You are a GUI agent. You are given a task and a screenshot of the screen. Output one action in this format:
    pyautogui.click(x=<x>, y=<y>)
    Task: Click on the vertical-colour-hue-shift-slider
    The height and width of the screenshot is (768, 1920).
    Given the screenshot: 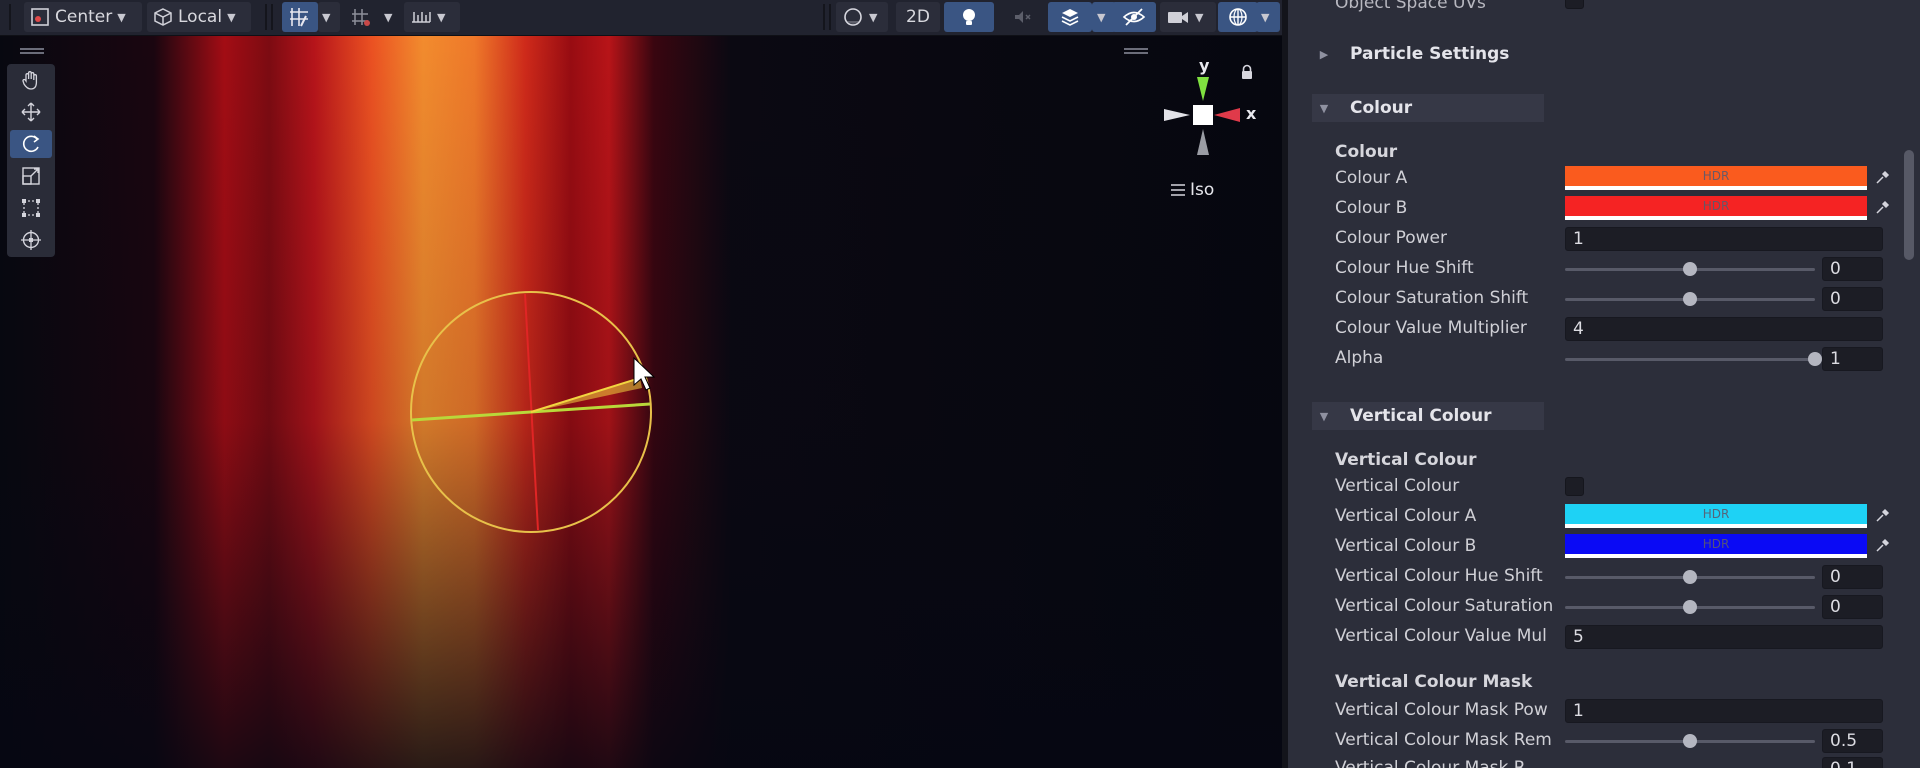 What is the action you would take?
    pyautogui.click(x=1690, y=577)
    